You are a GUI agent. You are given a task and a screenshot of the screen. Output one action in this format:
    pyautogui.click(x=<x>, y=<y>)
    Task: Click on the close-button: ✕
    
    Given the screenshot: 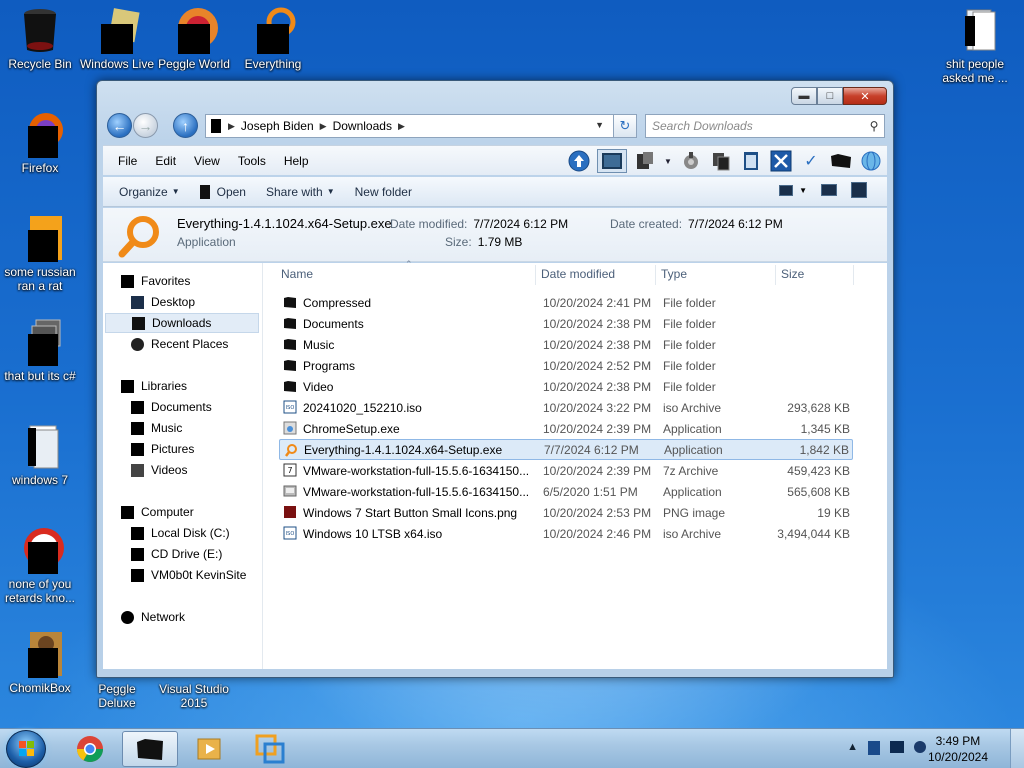 What is the action you would take?
    pyautogui.click(x=865, y=96)
    